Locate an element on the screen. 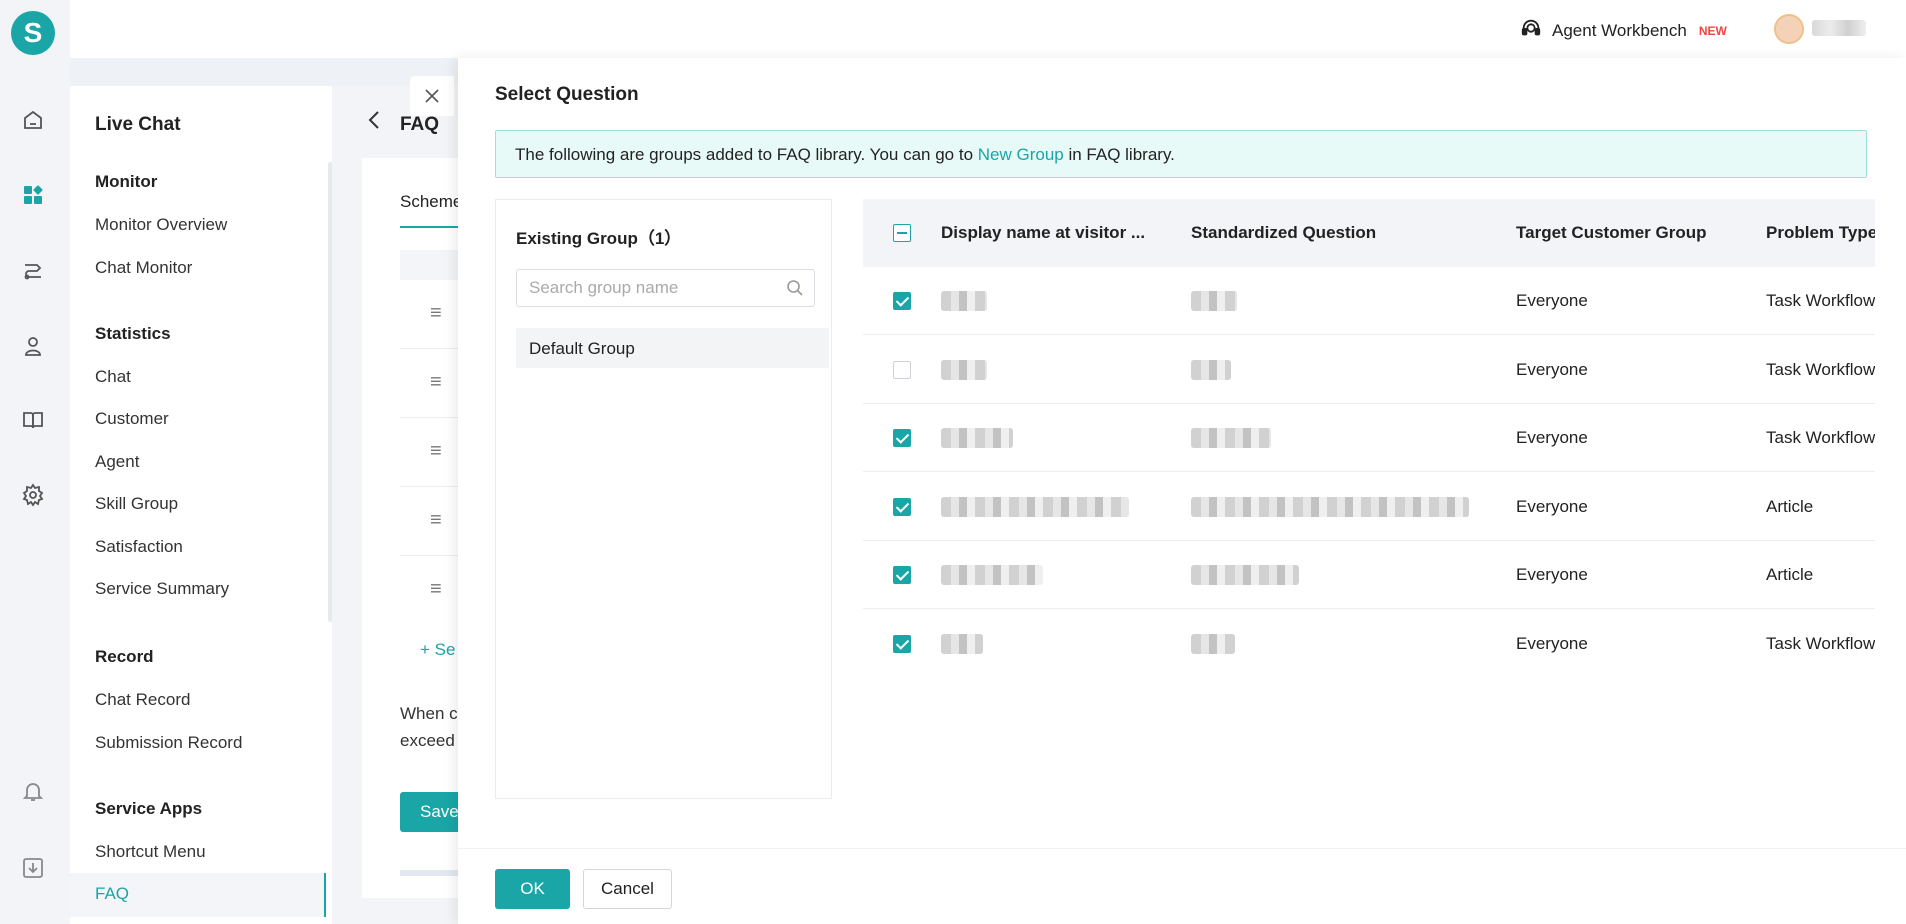 Image resolution: width=1906 pixels, height=924 pixels. agent-workbench-link: Agent Workbench NEW is located at coordinates (1623, 30).